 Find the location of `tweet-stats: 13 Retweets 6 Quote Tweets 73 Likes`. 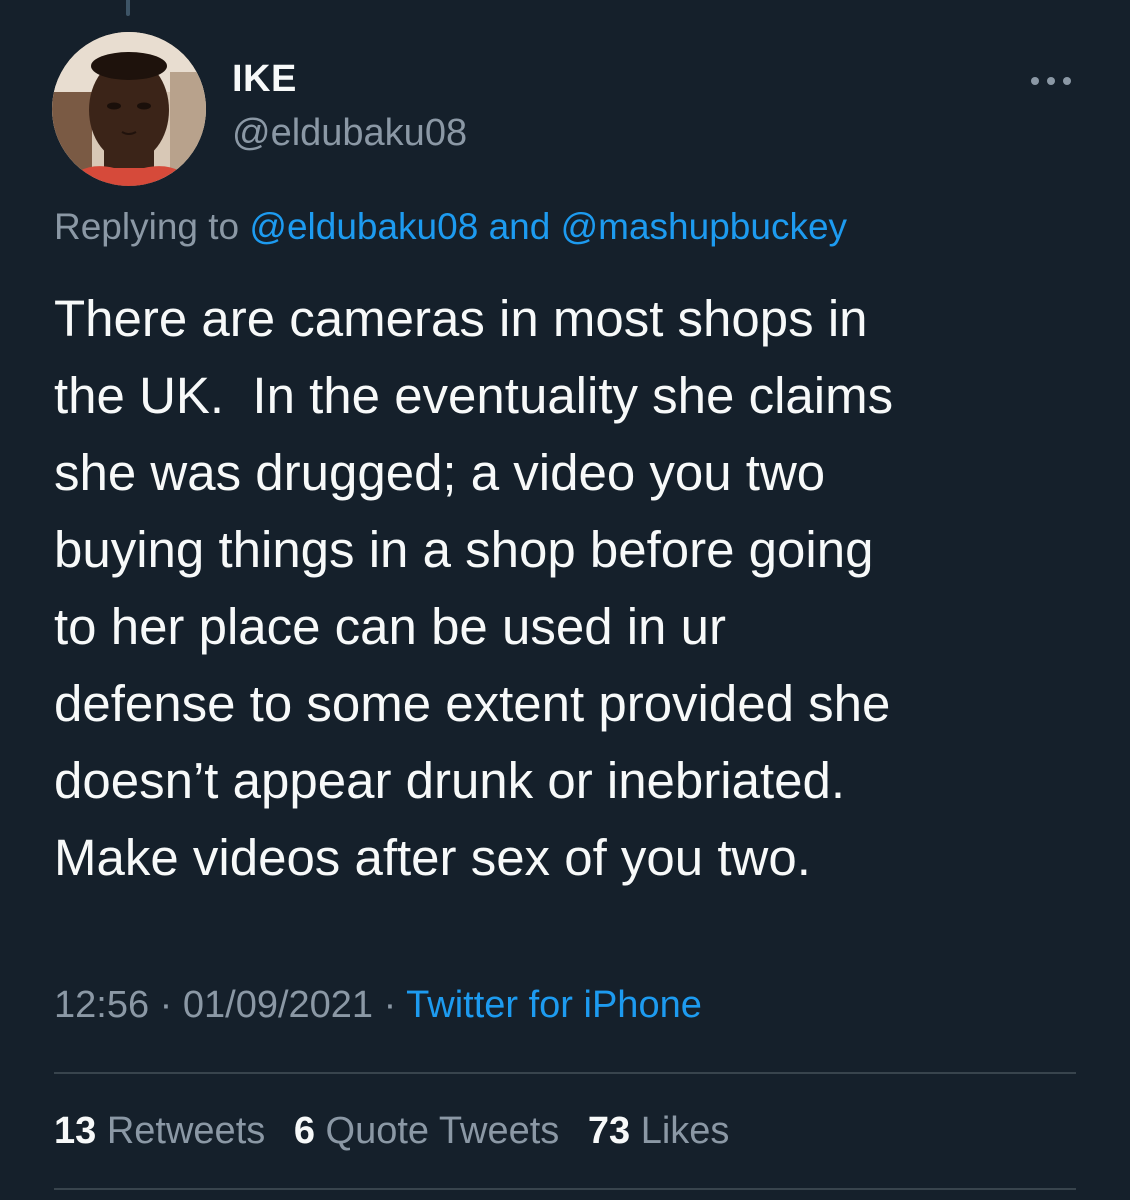

tweet-stats: 13 Retweets 6 Quote Tweets 73 Likes is located at coordinates (400, 1131).